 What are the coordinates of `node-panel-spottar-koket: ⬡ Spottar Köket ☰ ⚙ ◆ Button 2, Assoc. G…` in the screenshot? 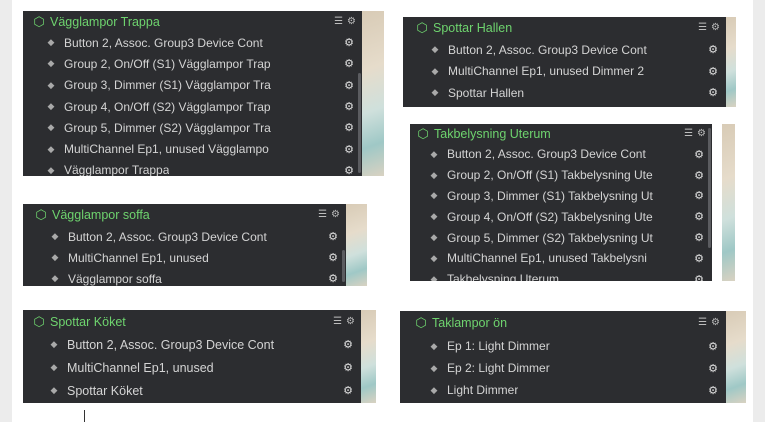 It's located at (199, 356).